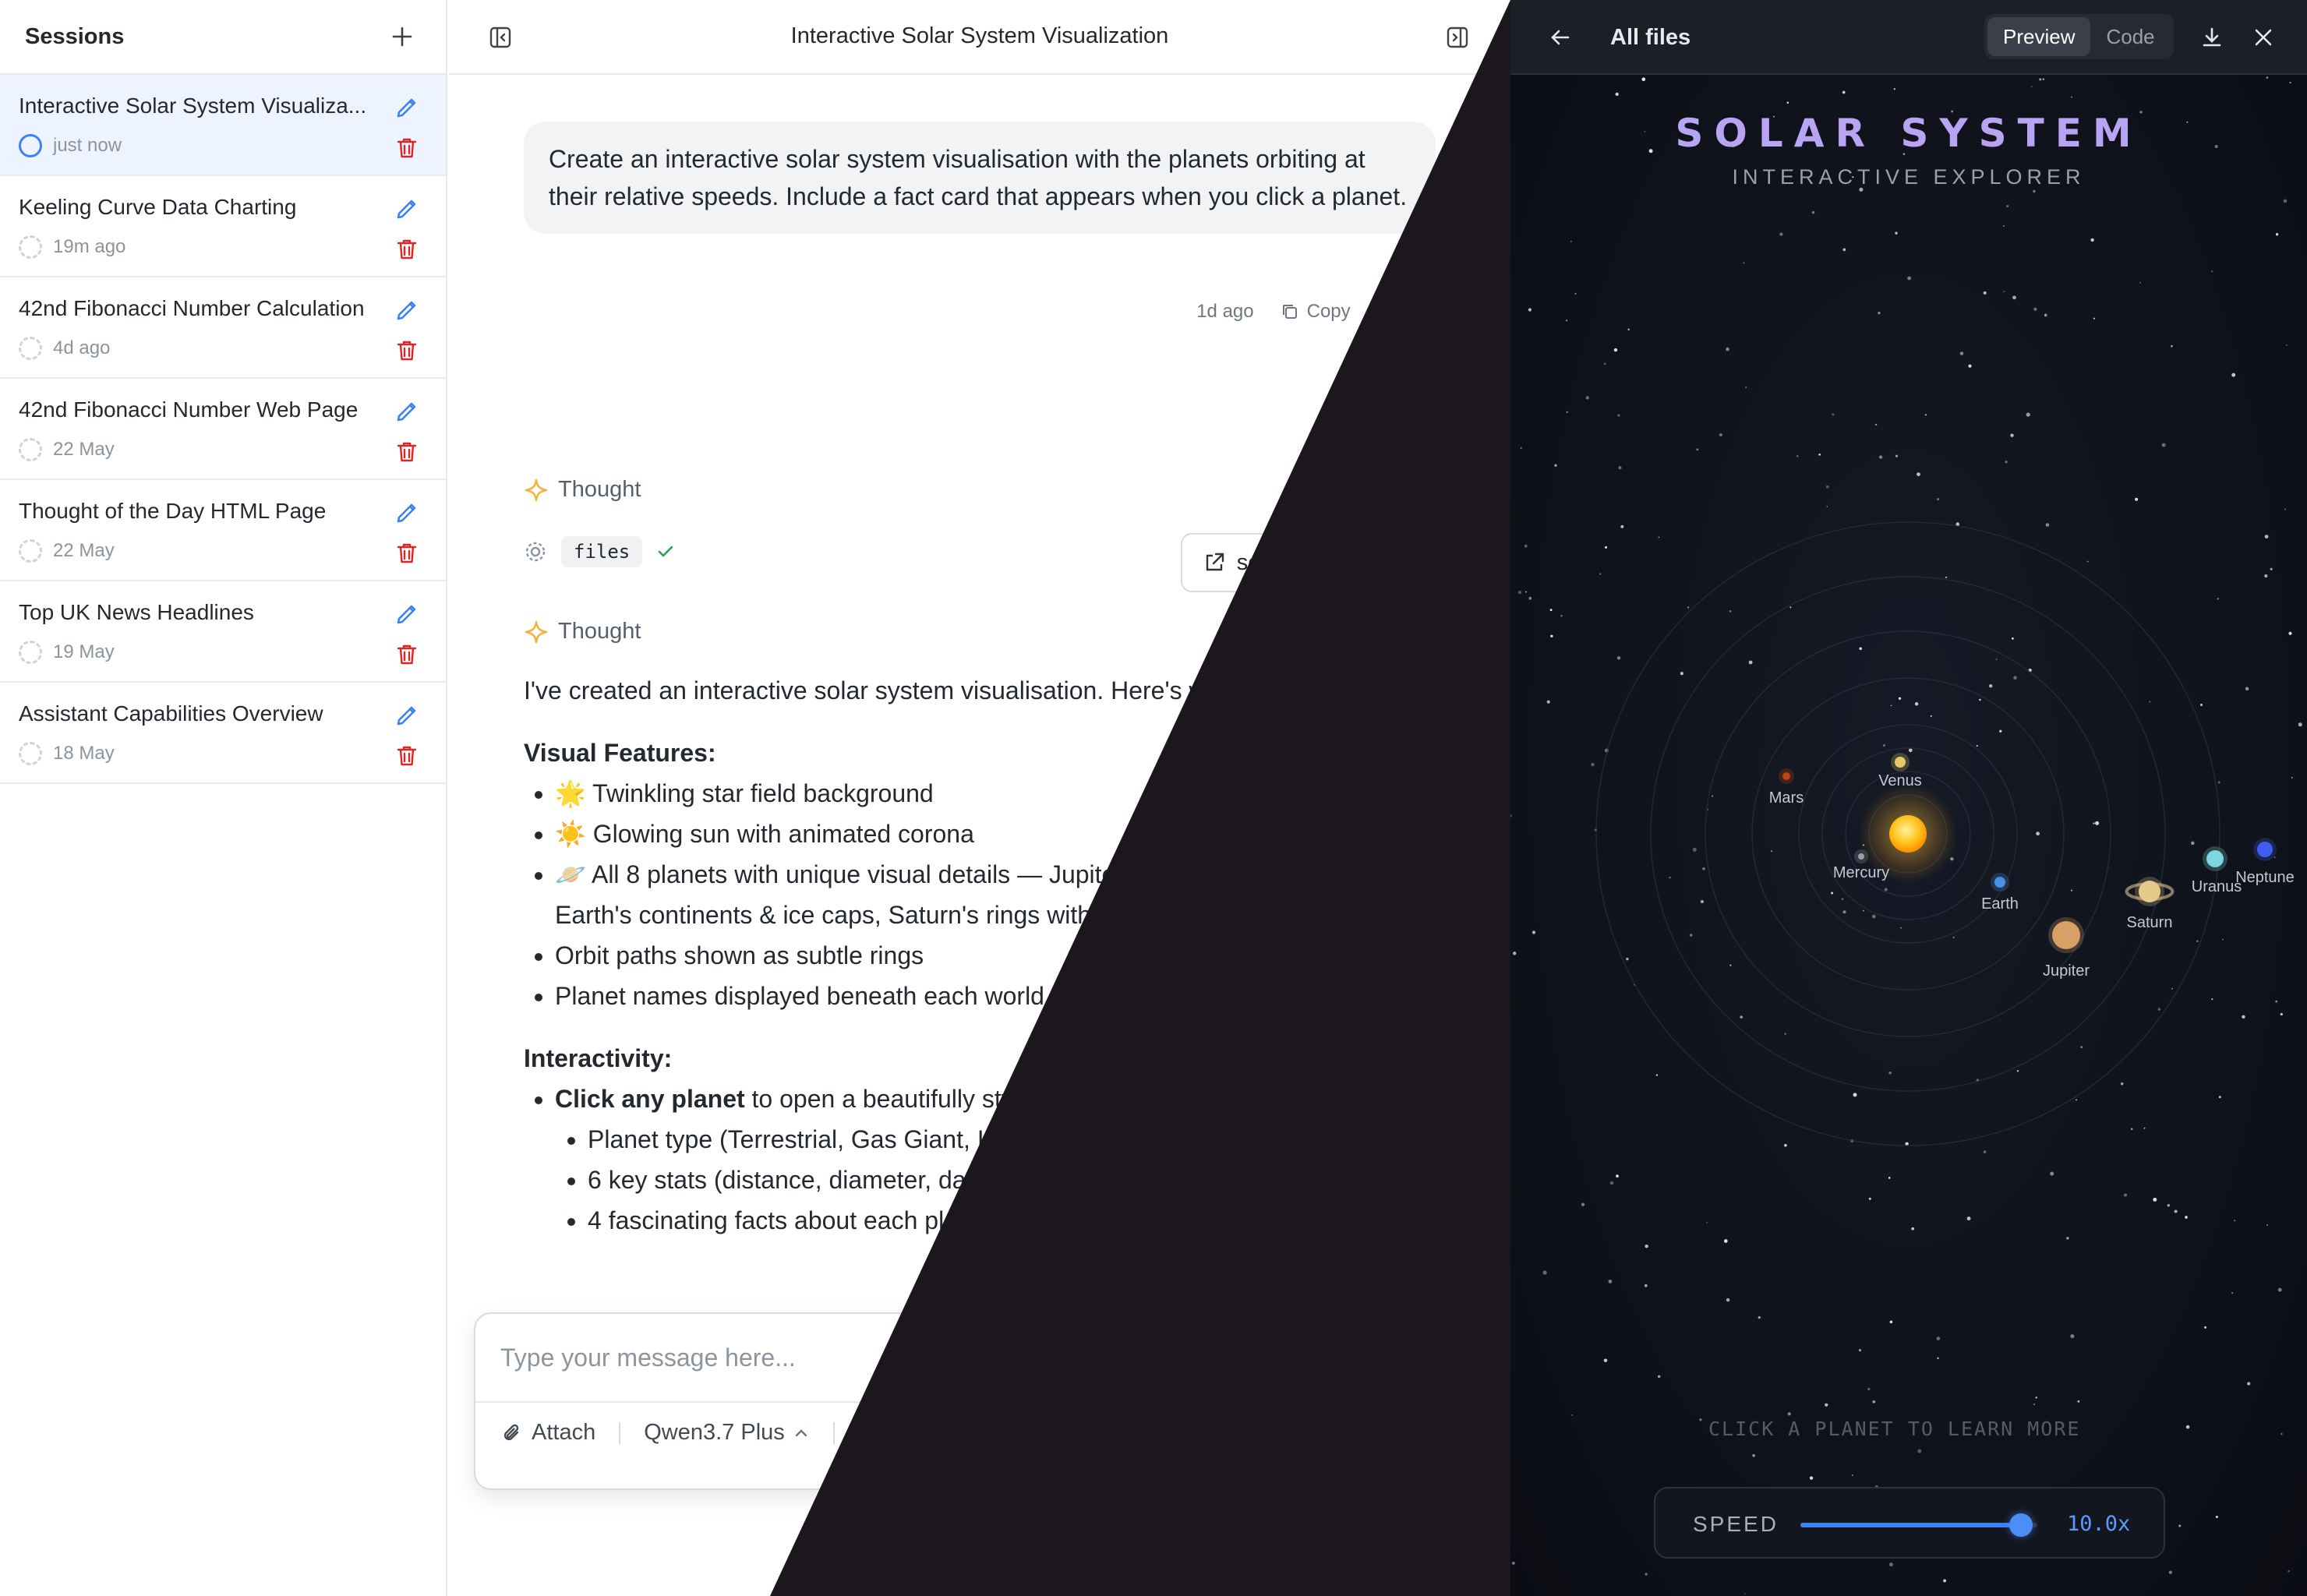 This screenshot has height=1596, width=2307. I want to click on send-icon, so click(1440, 1440).